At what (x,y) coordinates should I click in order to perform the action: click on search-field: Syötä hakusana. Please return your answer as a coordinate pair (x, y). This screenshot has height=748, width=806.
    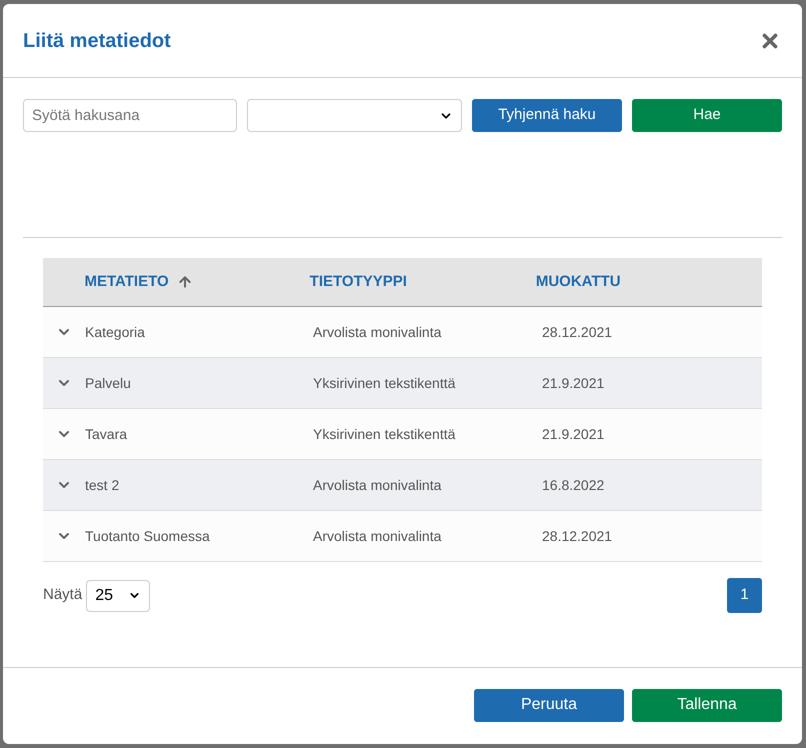
    Looking at the image, I should click on (130, 115).